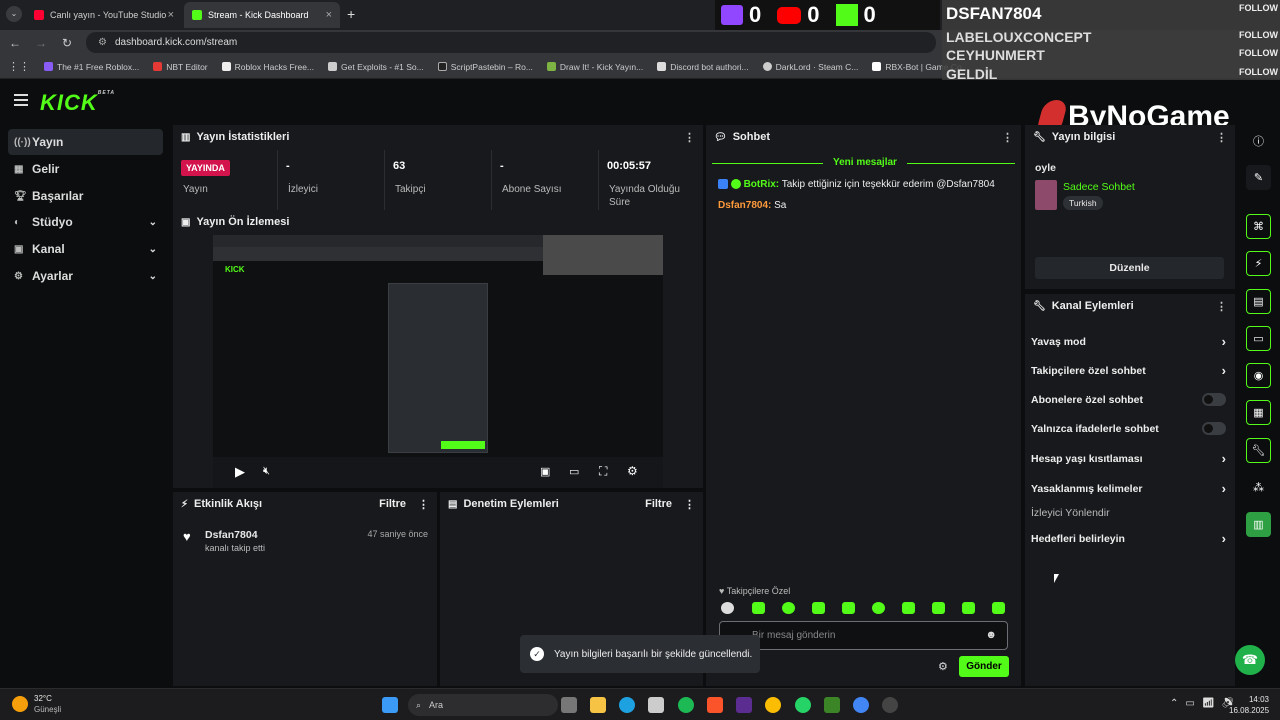 Image resolution: width=1280 pixels, height=720 pixels. I want to click on wrench-icon: 🔧︎, so click(1258, 450).